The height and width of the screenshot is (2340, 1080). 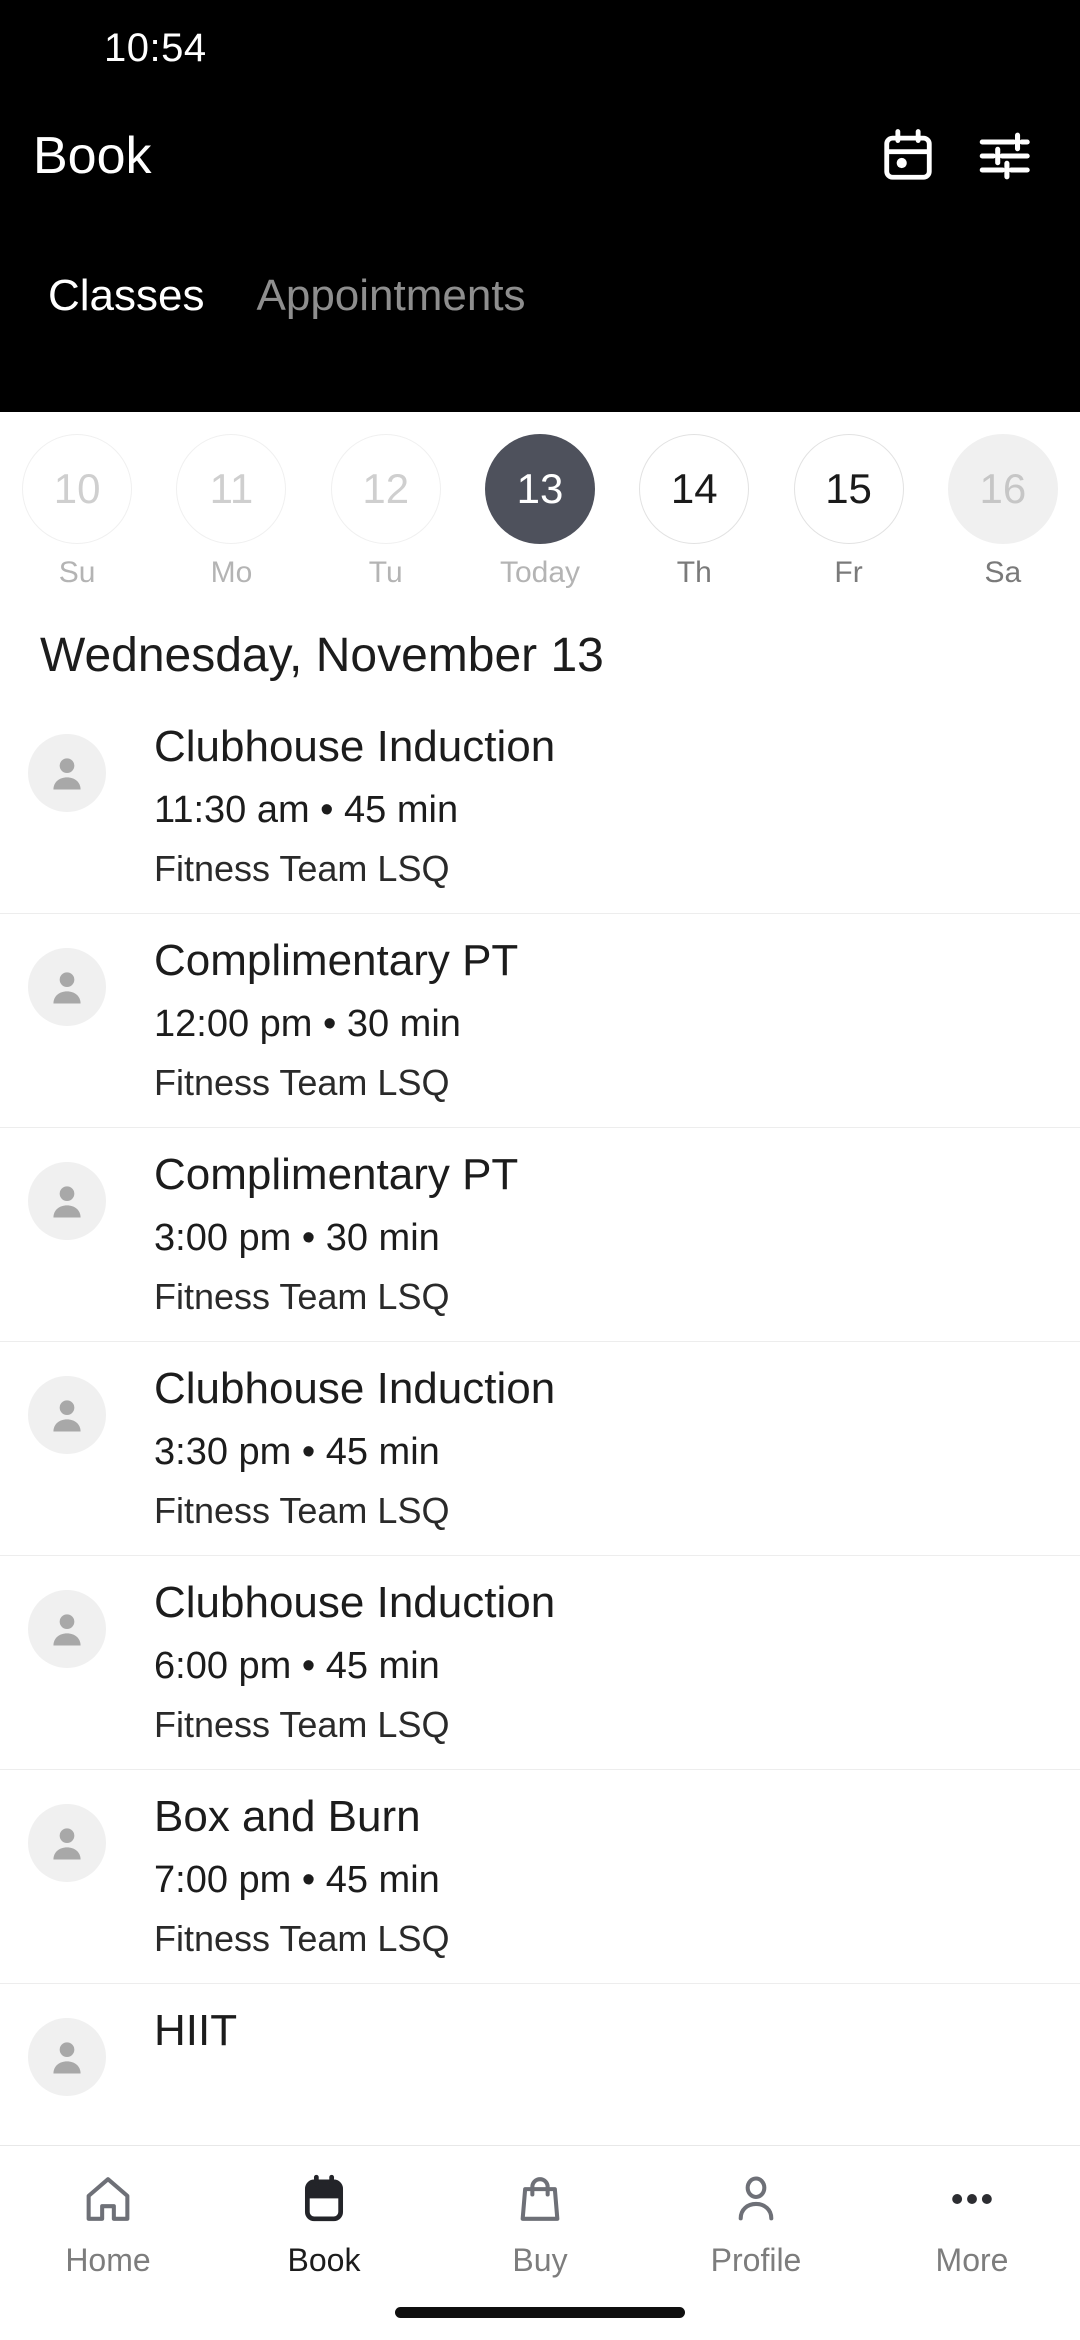 I want to click on header-tab-bar: Classes Appointments, so click(x=540, y=286).